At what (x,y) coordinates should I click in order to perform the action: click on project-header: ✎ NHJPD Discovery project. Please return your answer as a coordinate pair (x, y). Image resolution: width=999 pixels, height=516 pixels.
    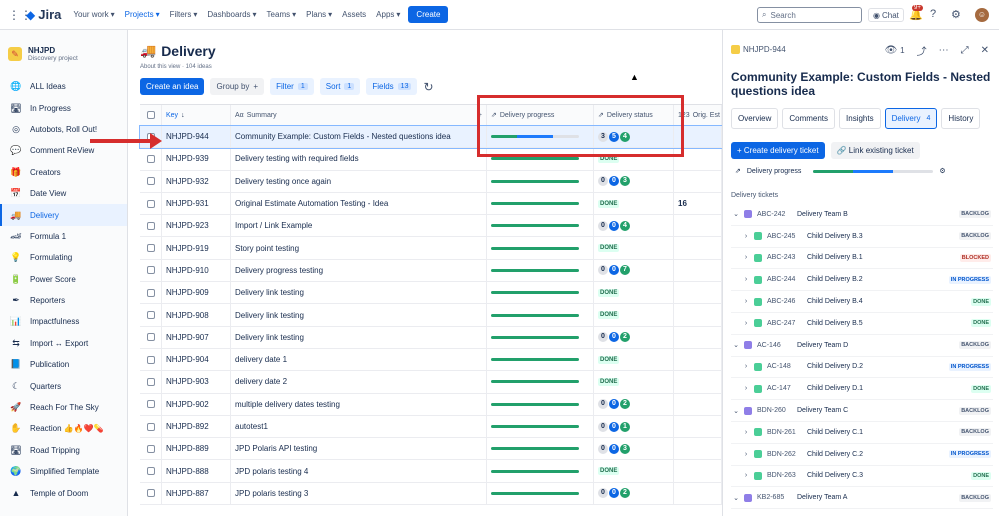
    Looking at the image, I should click on (63, 50).